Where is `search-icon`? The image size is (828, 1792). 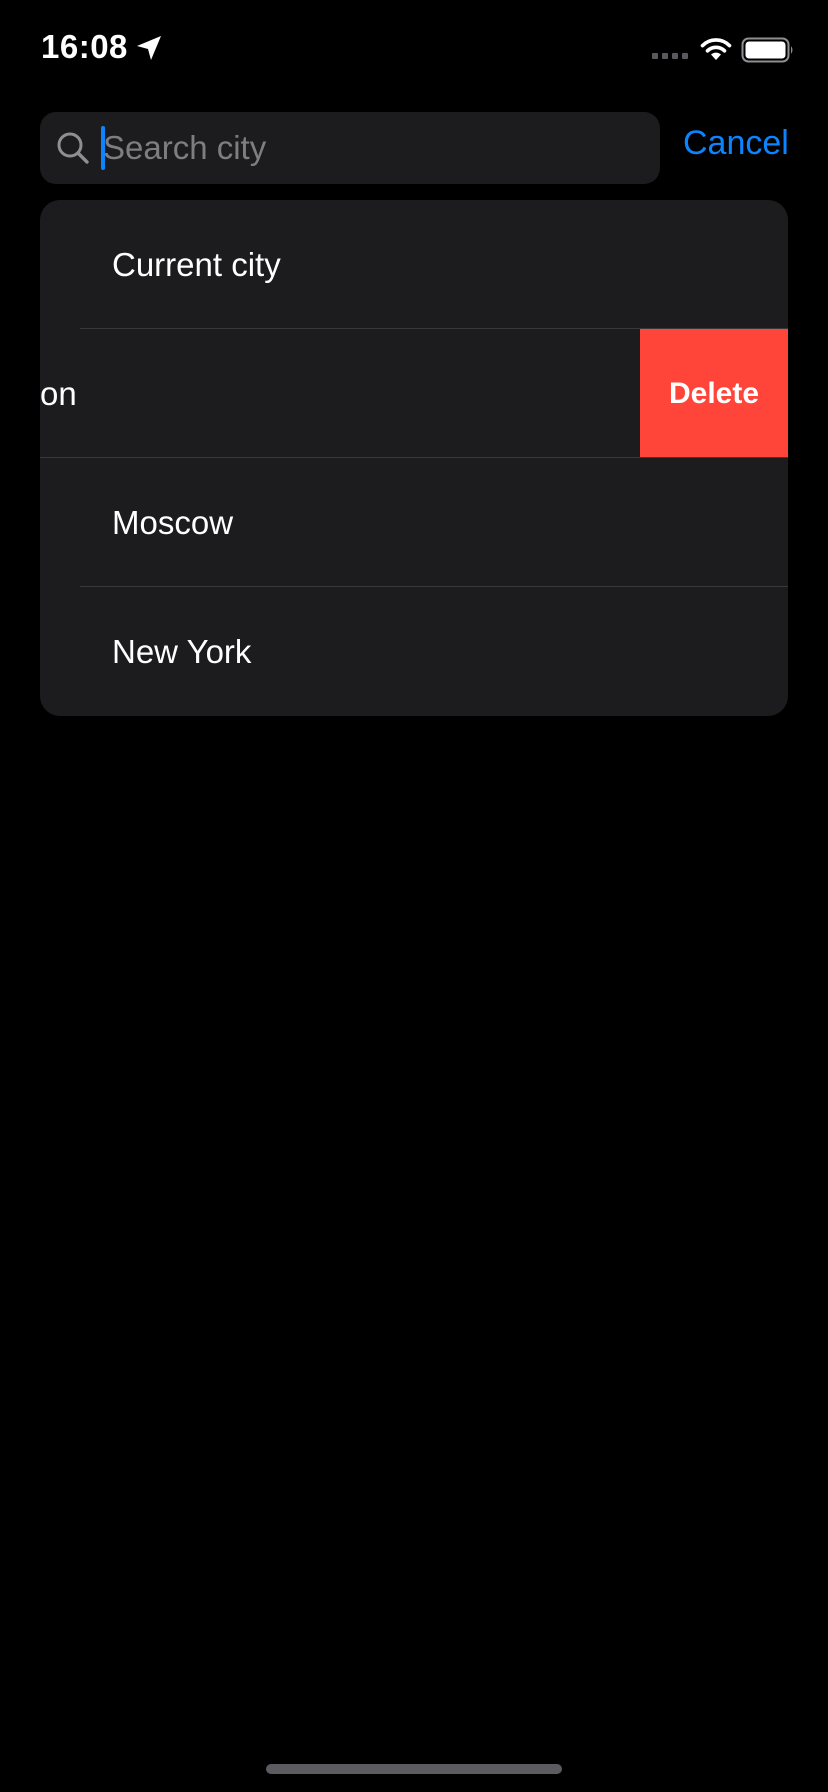
search-icon is located at coordinates (73, 148).